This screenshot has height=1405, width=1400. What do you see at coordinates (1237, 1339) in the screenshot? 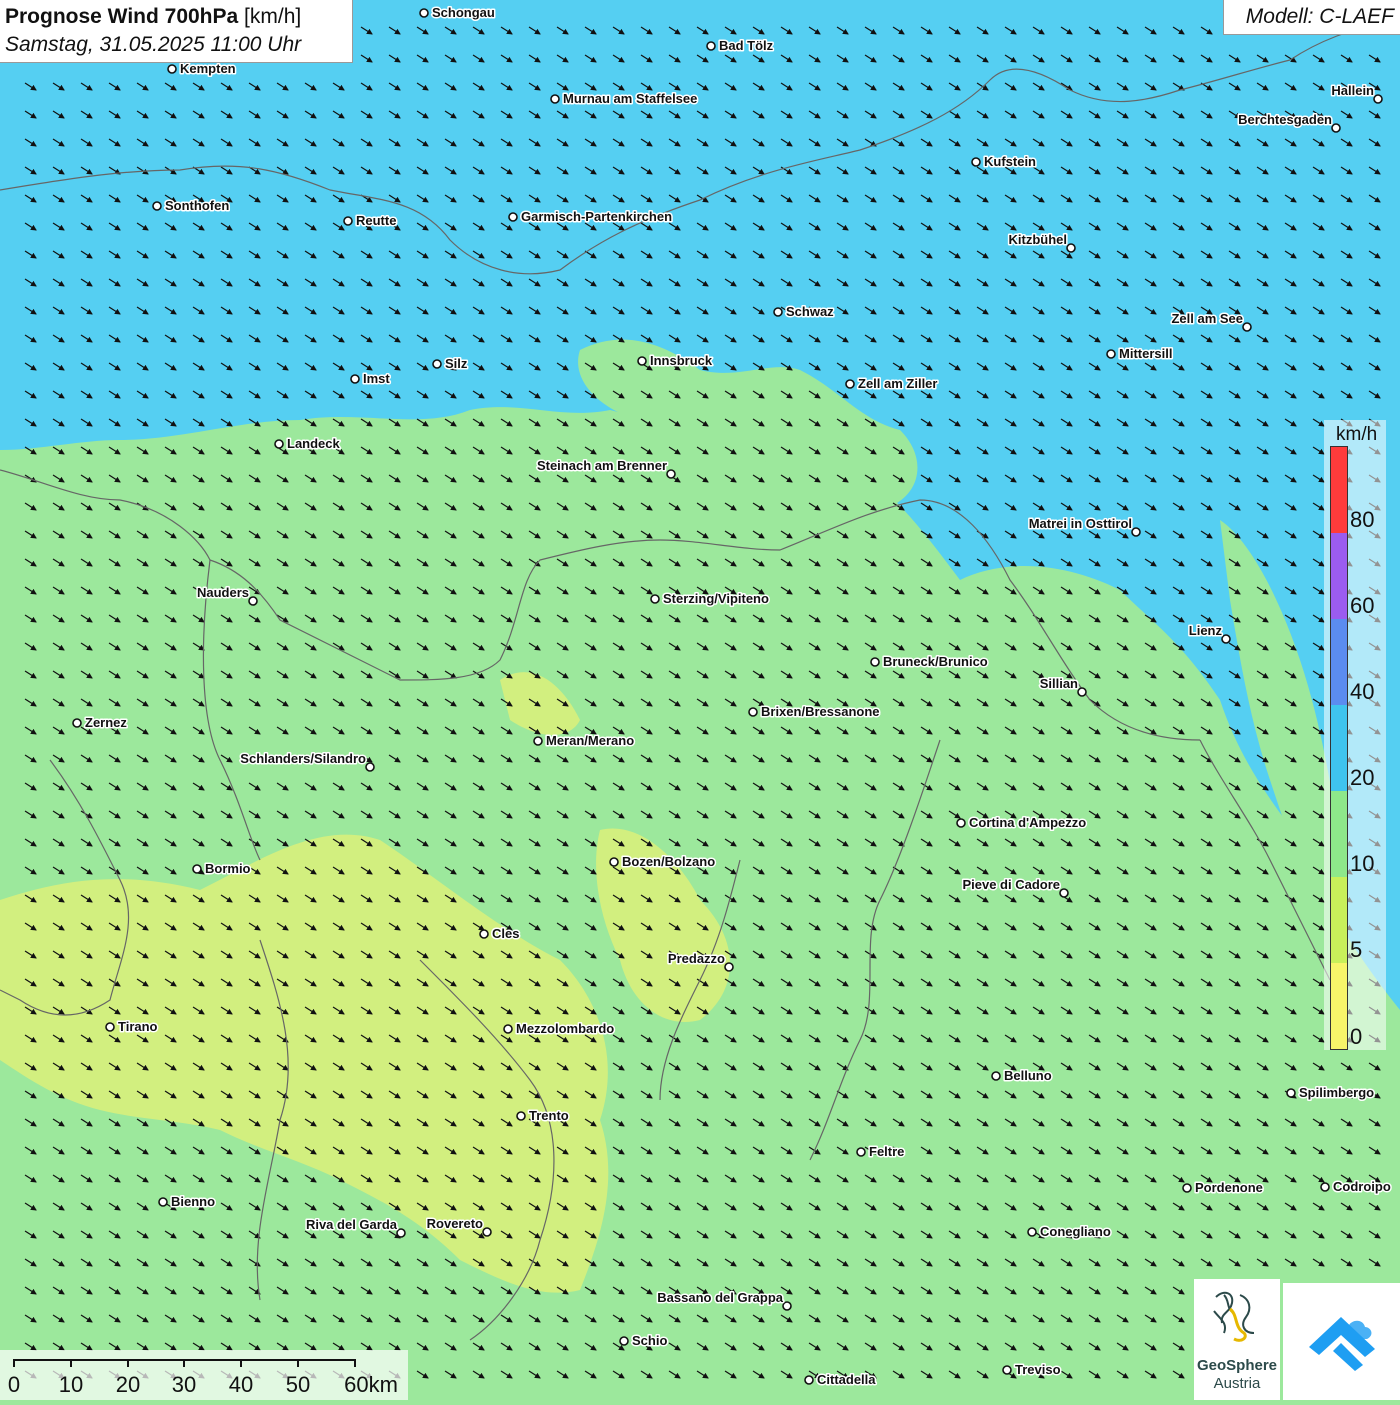
I see `geosphere-logo: GeoSphere Austria` at bounding box center [1237, 1339].